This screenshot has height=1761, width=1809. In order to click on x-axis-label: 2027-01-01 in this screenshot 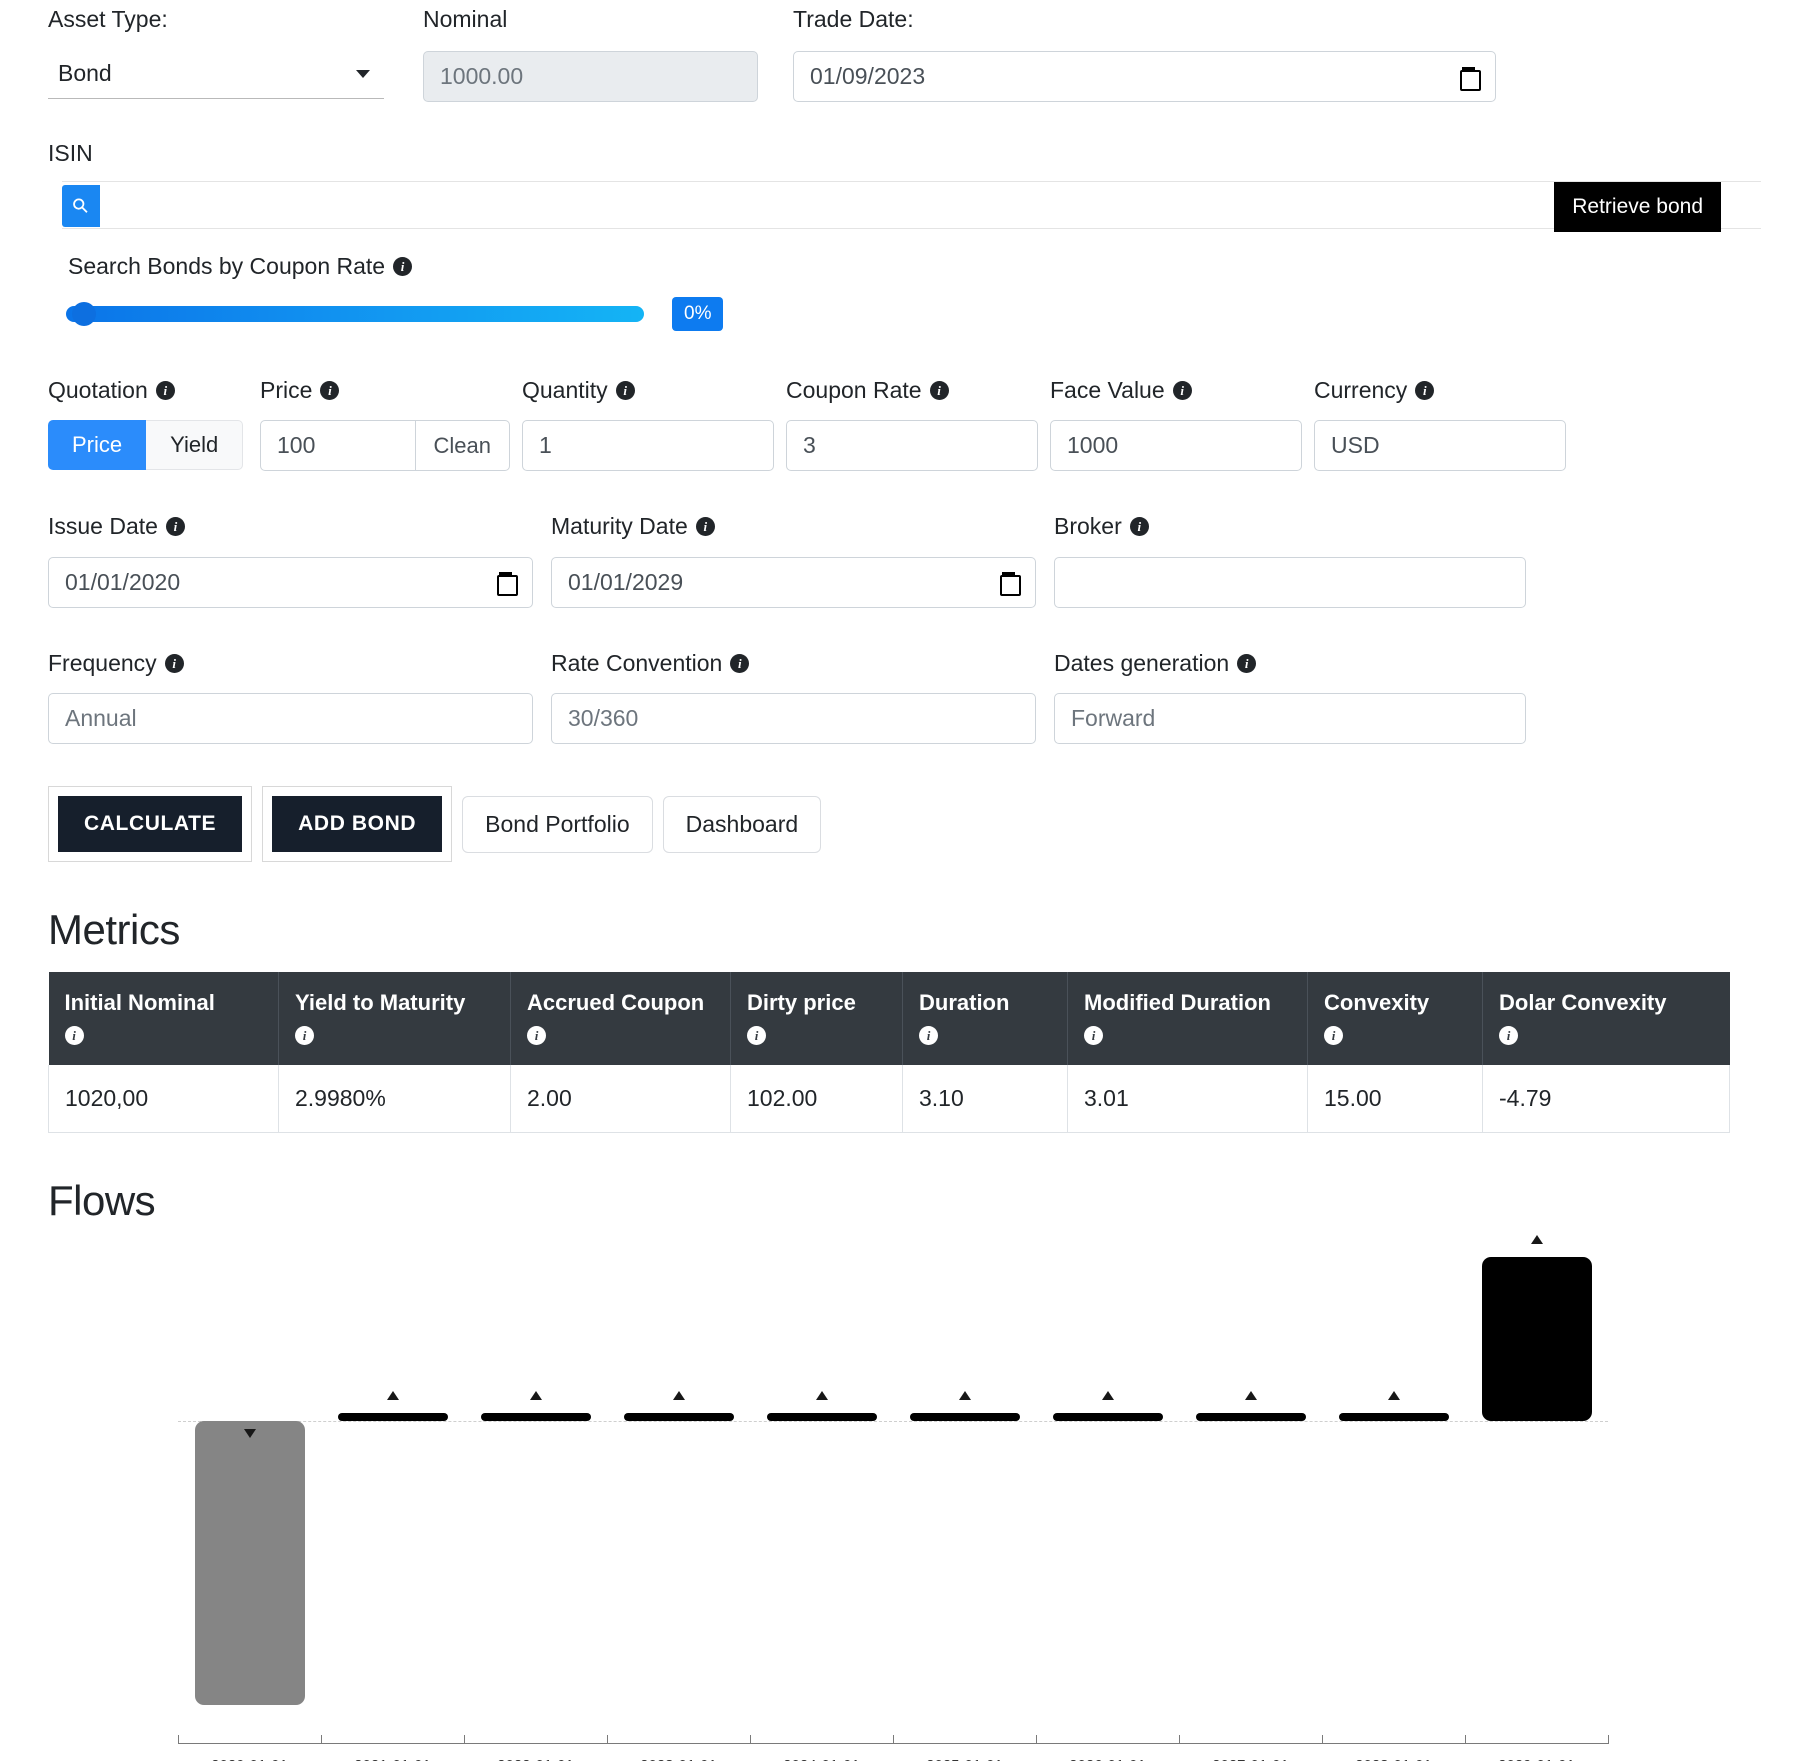, I will do `click(1250, 1759)`.